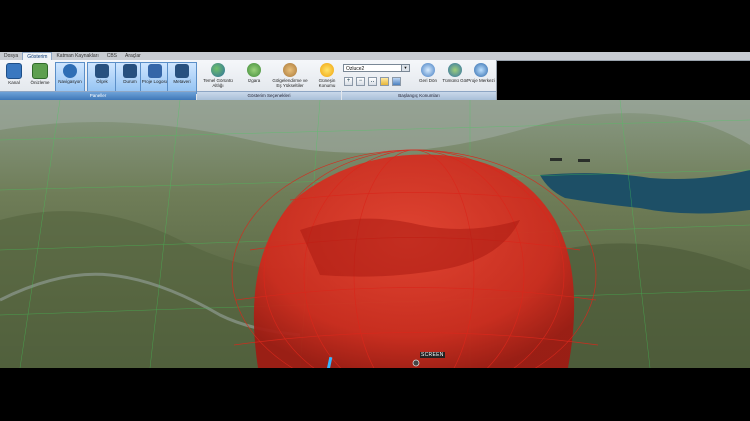 This screenshot has width=750, height=421. What do you see at coordinates (70, 71) in the screenshot?
I see `compass-icon` at bounding box center [70, 71].